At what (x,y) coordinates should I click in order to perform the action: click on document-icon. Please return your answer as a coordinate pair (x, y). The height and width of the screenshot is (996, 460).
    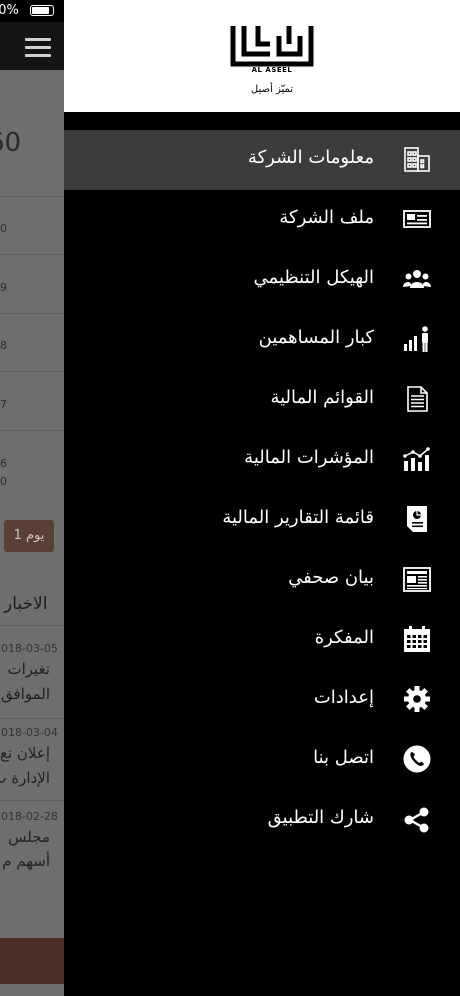
    Looking at the image, I should click on (417, 399).